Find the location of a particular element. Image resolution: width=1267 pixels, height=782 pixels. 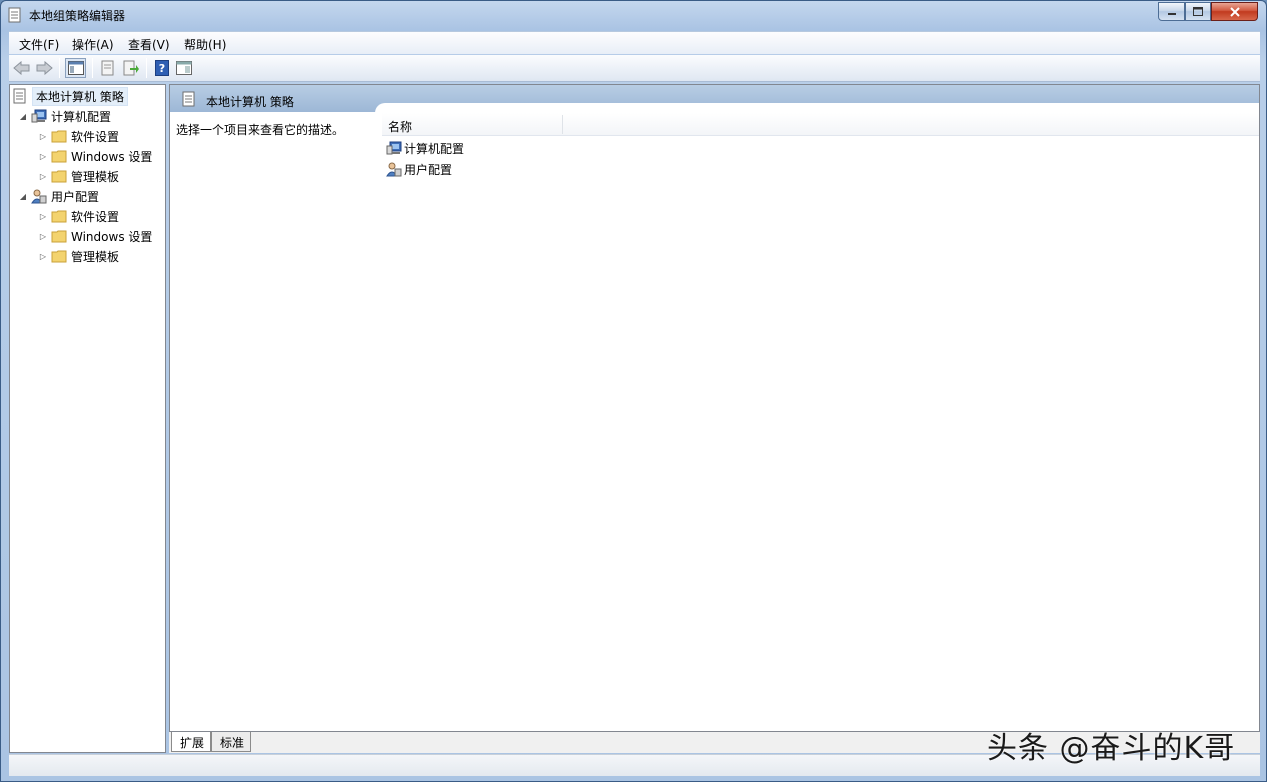

minimize-icon is located at coordinates (1171, 13).